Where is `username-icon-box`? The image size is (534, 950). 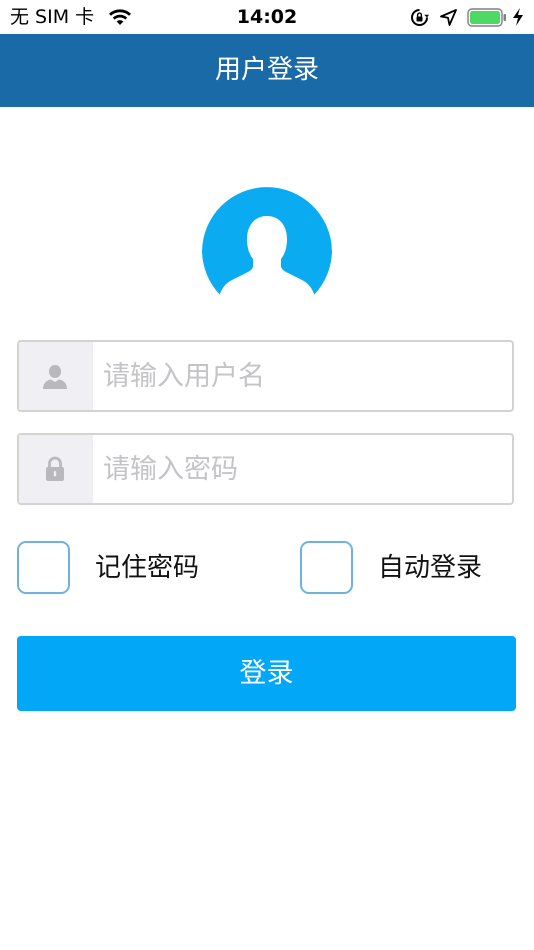
username-icon-box is located at coordinates (56, 376).